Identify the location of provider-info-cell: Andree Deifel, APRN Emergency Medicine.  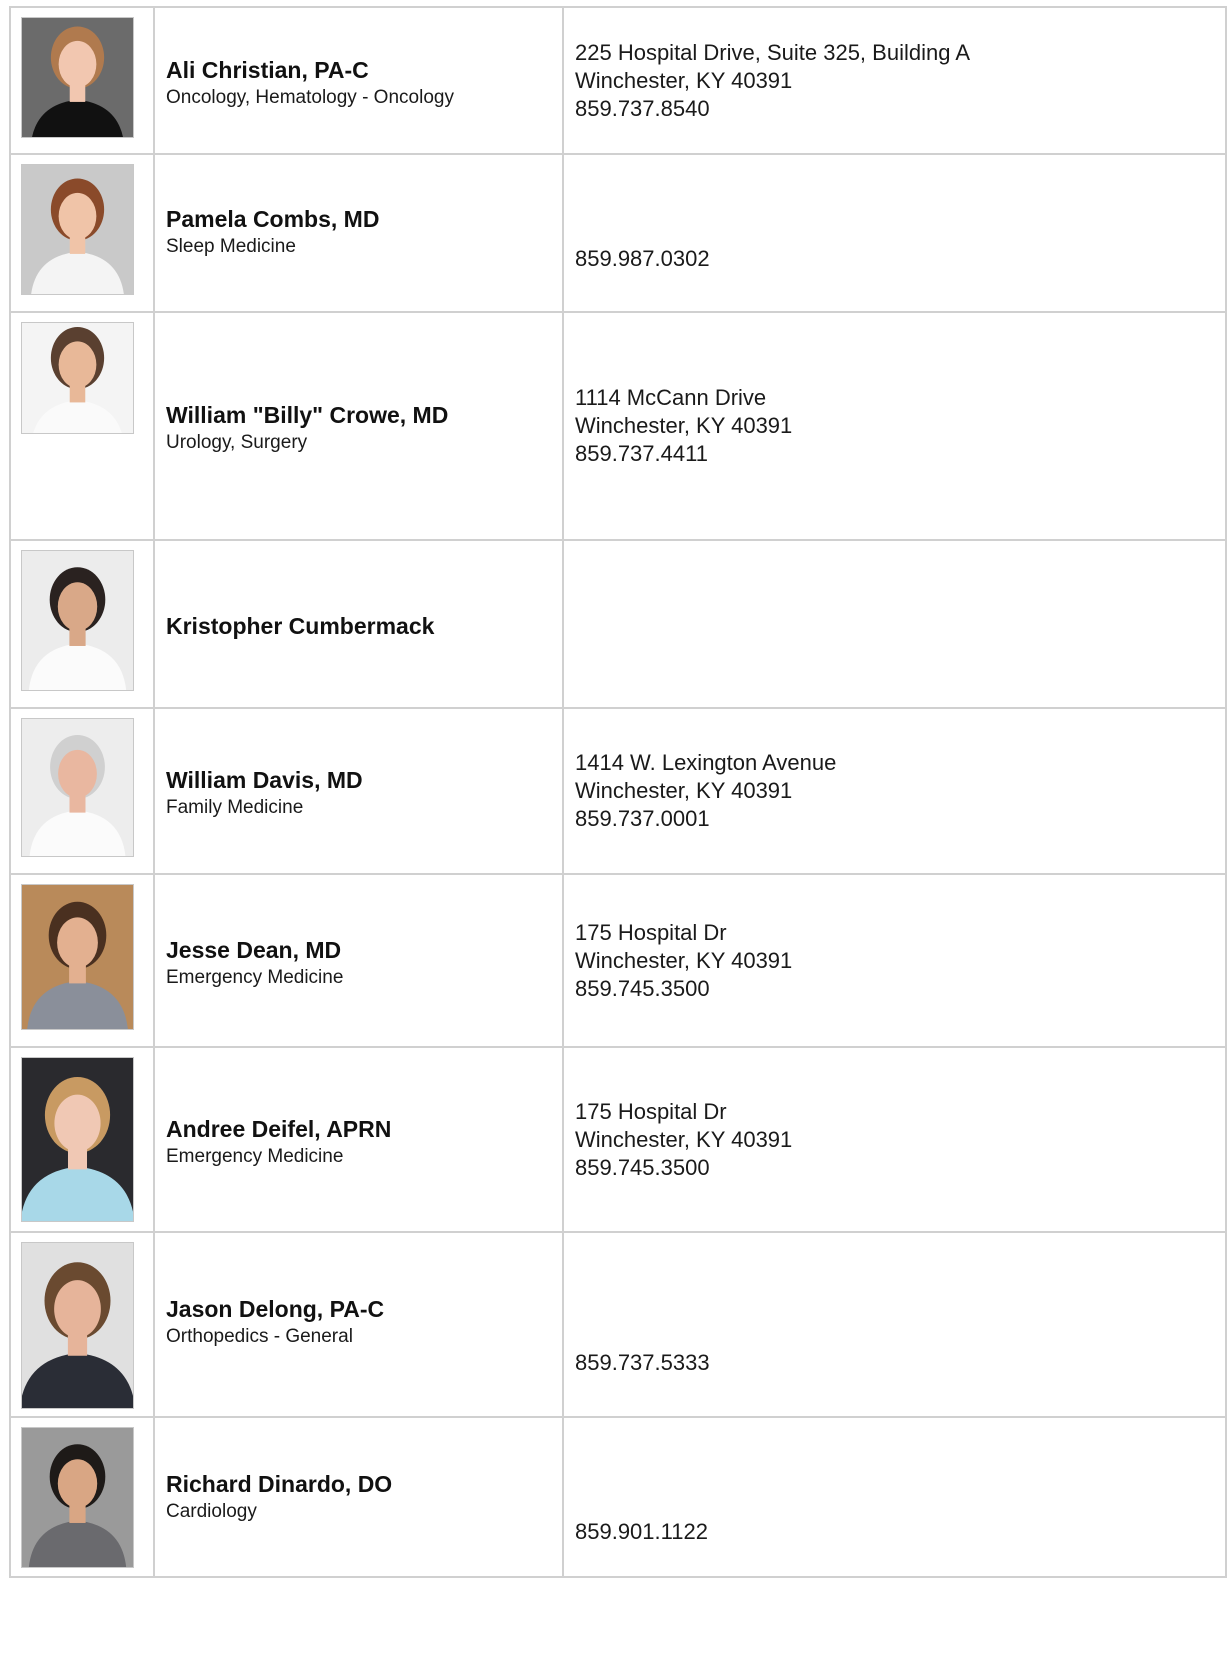
(358, 1139).